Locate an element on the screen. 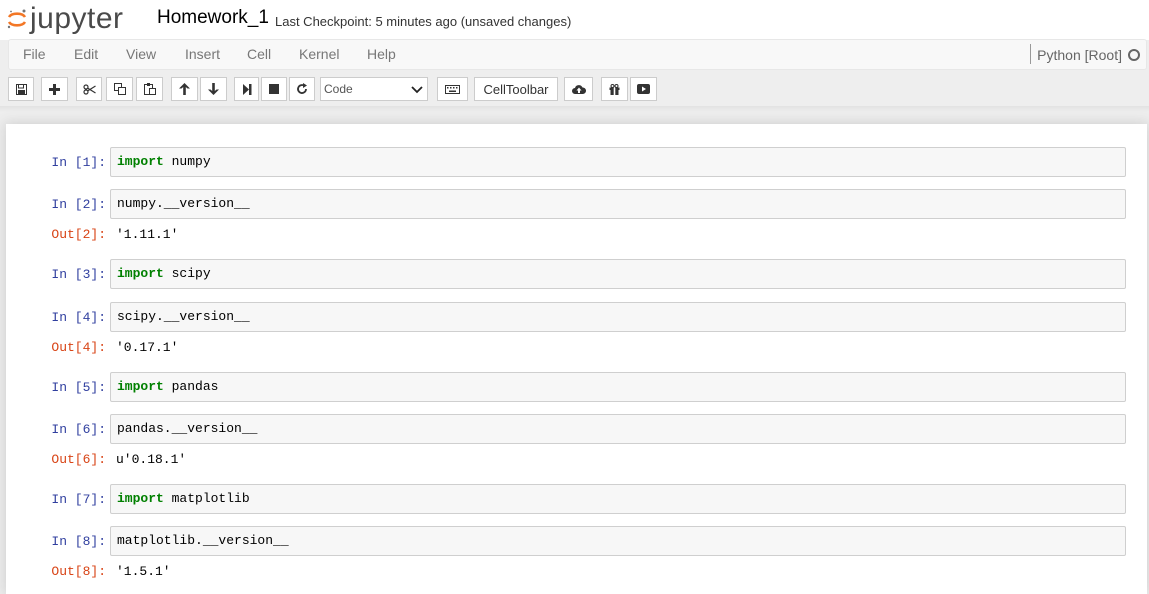  input-prompt: In [5]: is located at coordinates (78, 387).